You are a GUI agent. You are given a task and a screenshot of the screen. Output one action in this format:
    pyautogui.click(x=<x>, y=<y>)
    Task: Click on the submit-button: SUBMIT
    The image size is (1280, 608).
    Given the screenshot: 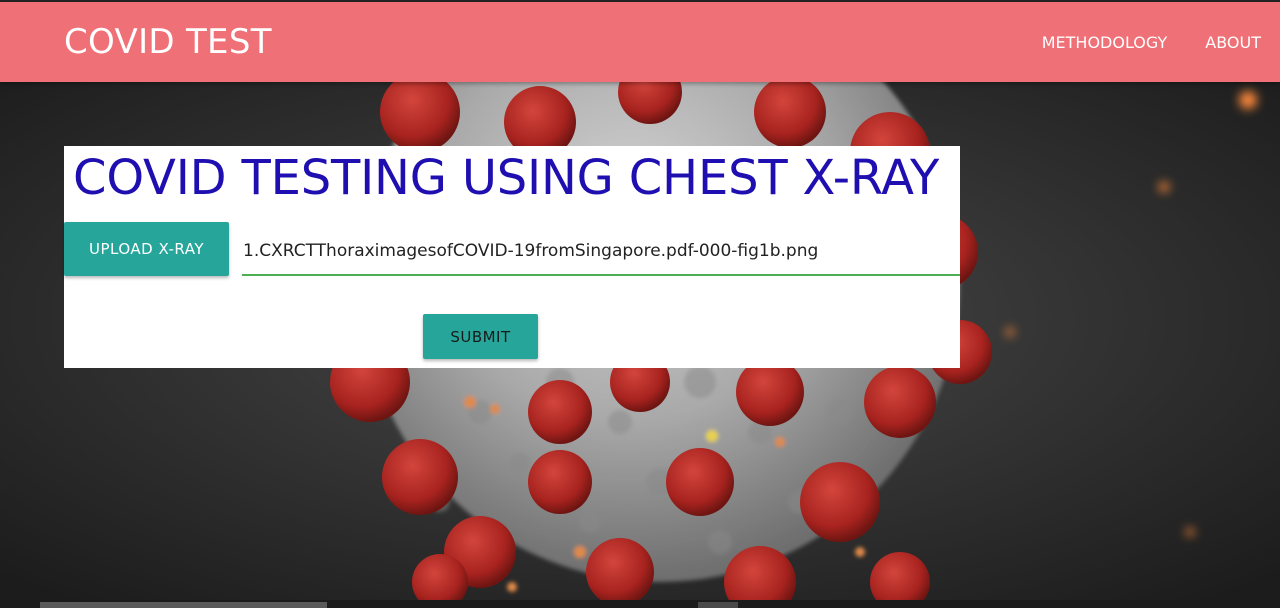 What is the action you would take?
    pyautogui.click(x=480, y=336)
    